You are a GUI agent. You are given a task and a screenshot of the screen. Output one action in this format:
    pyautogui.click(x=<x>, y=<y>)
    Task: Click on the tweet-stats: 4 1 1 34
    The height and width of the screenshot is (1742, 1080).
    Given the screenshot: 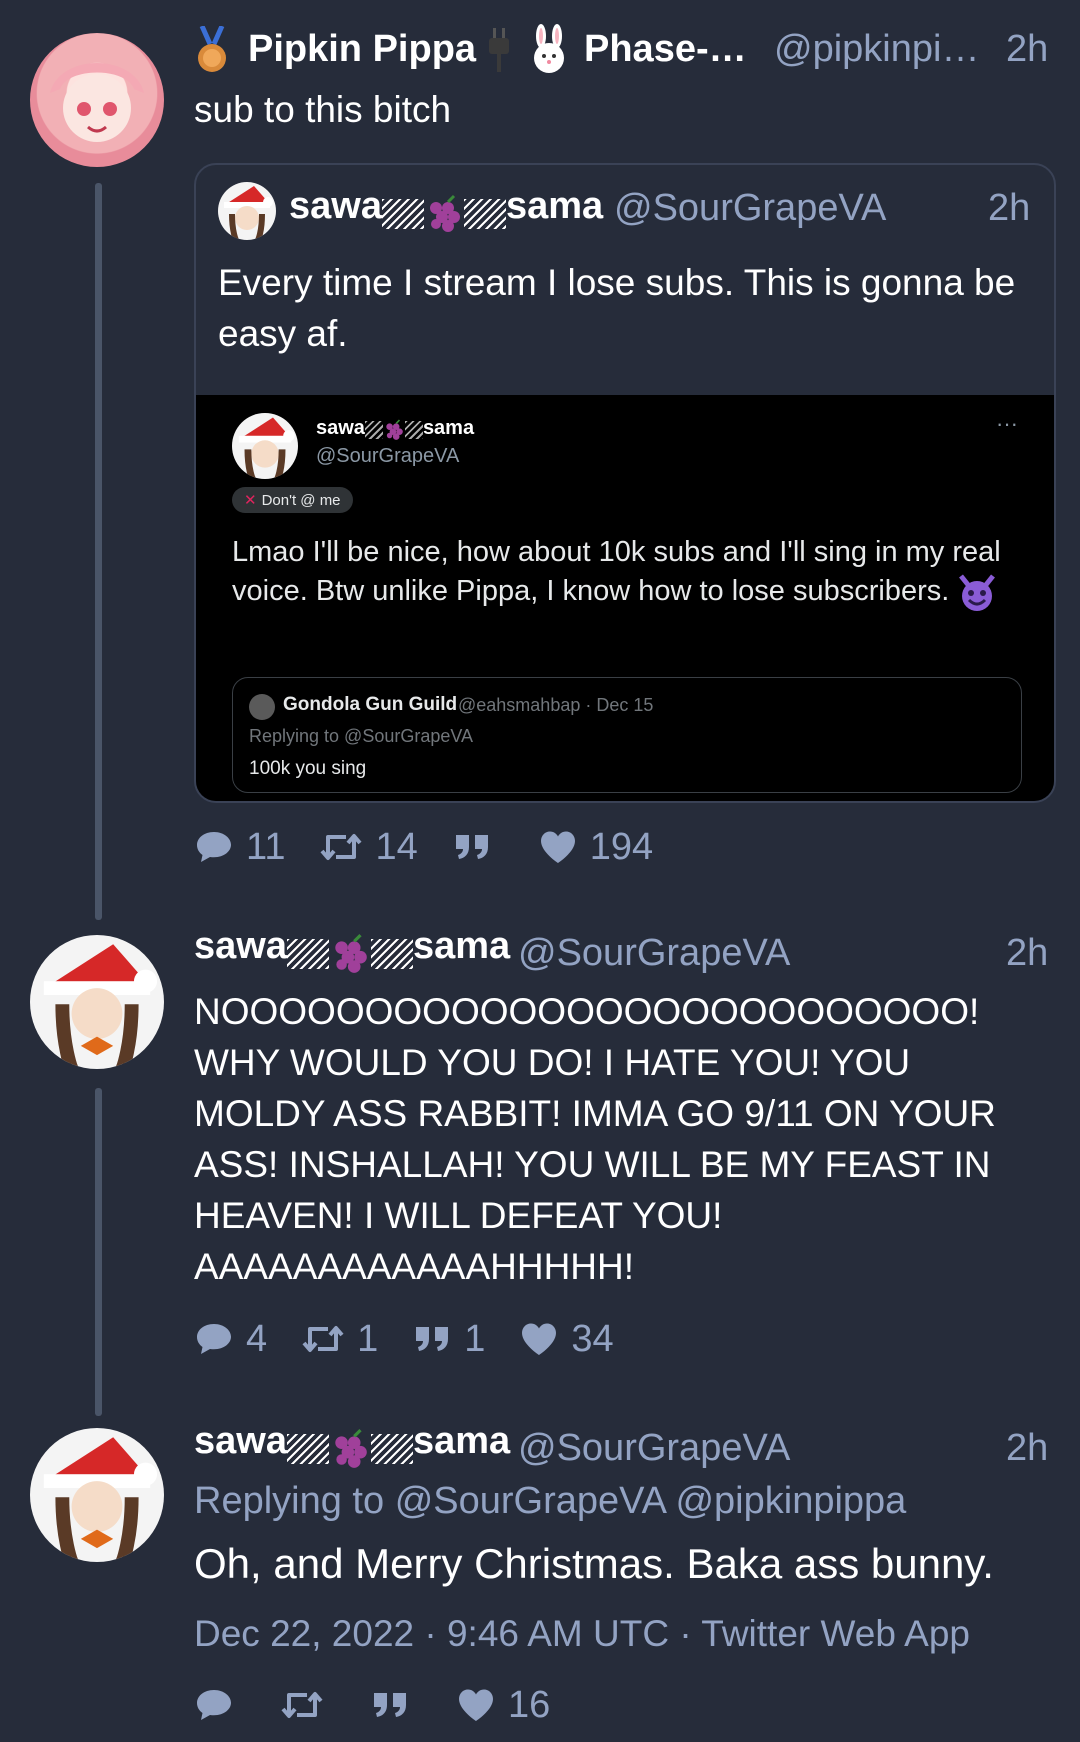 What is the action you would take?
    pyautogui.click(x=421, y=1339)
    